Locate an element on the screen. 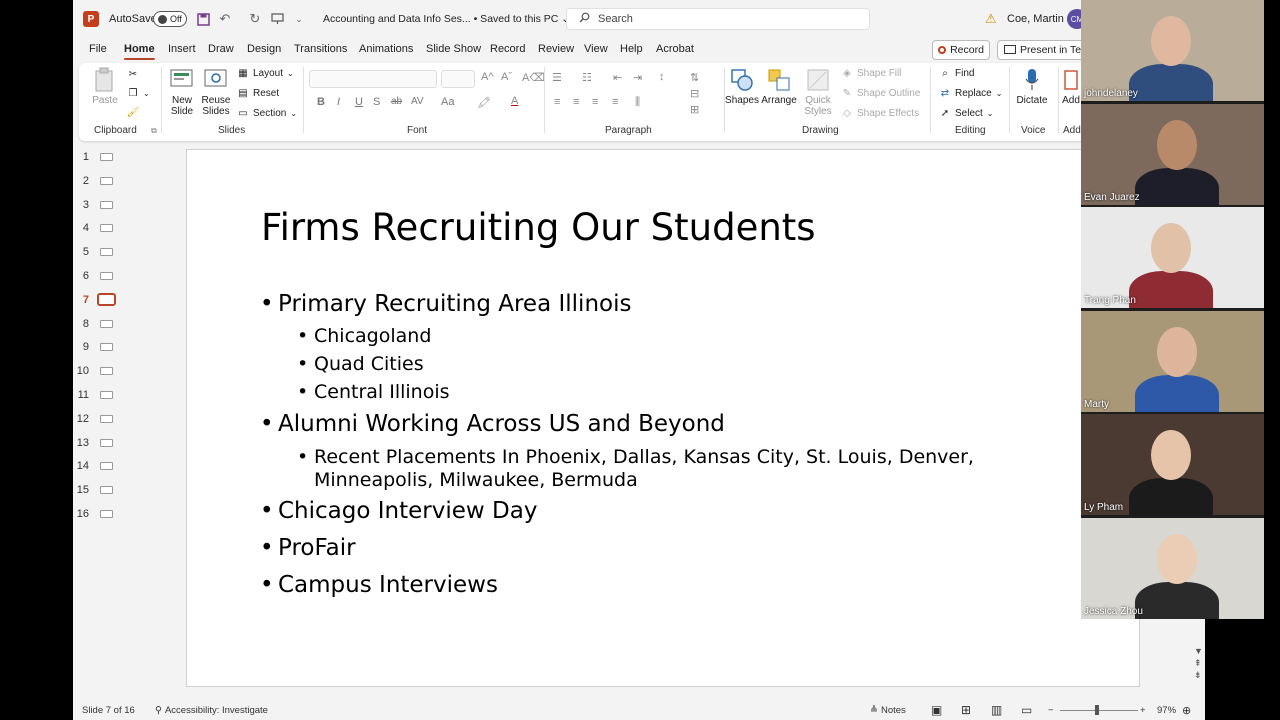 The image size is (1280, 720). shape-effects-button: ◇ Shape Effects is located at coordinates (880, 113).